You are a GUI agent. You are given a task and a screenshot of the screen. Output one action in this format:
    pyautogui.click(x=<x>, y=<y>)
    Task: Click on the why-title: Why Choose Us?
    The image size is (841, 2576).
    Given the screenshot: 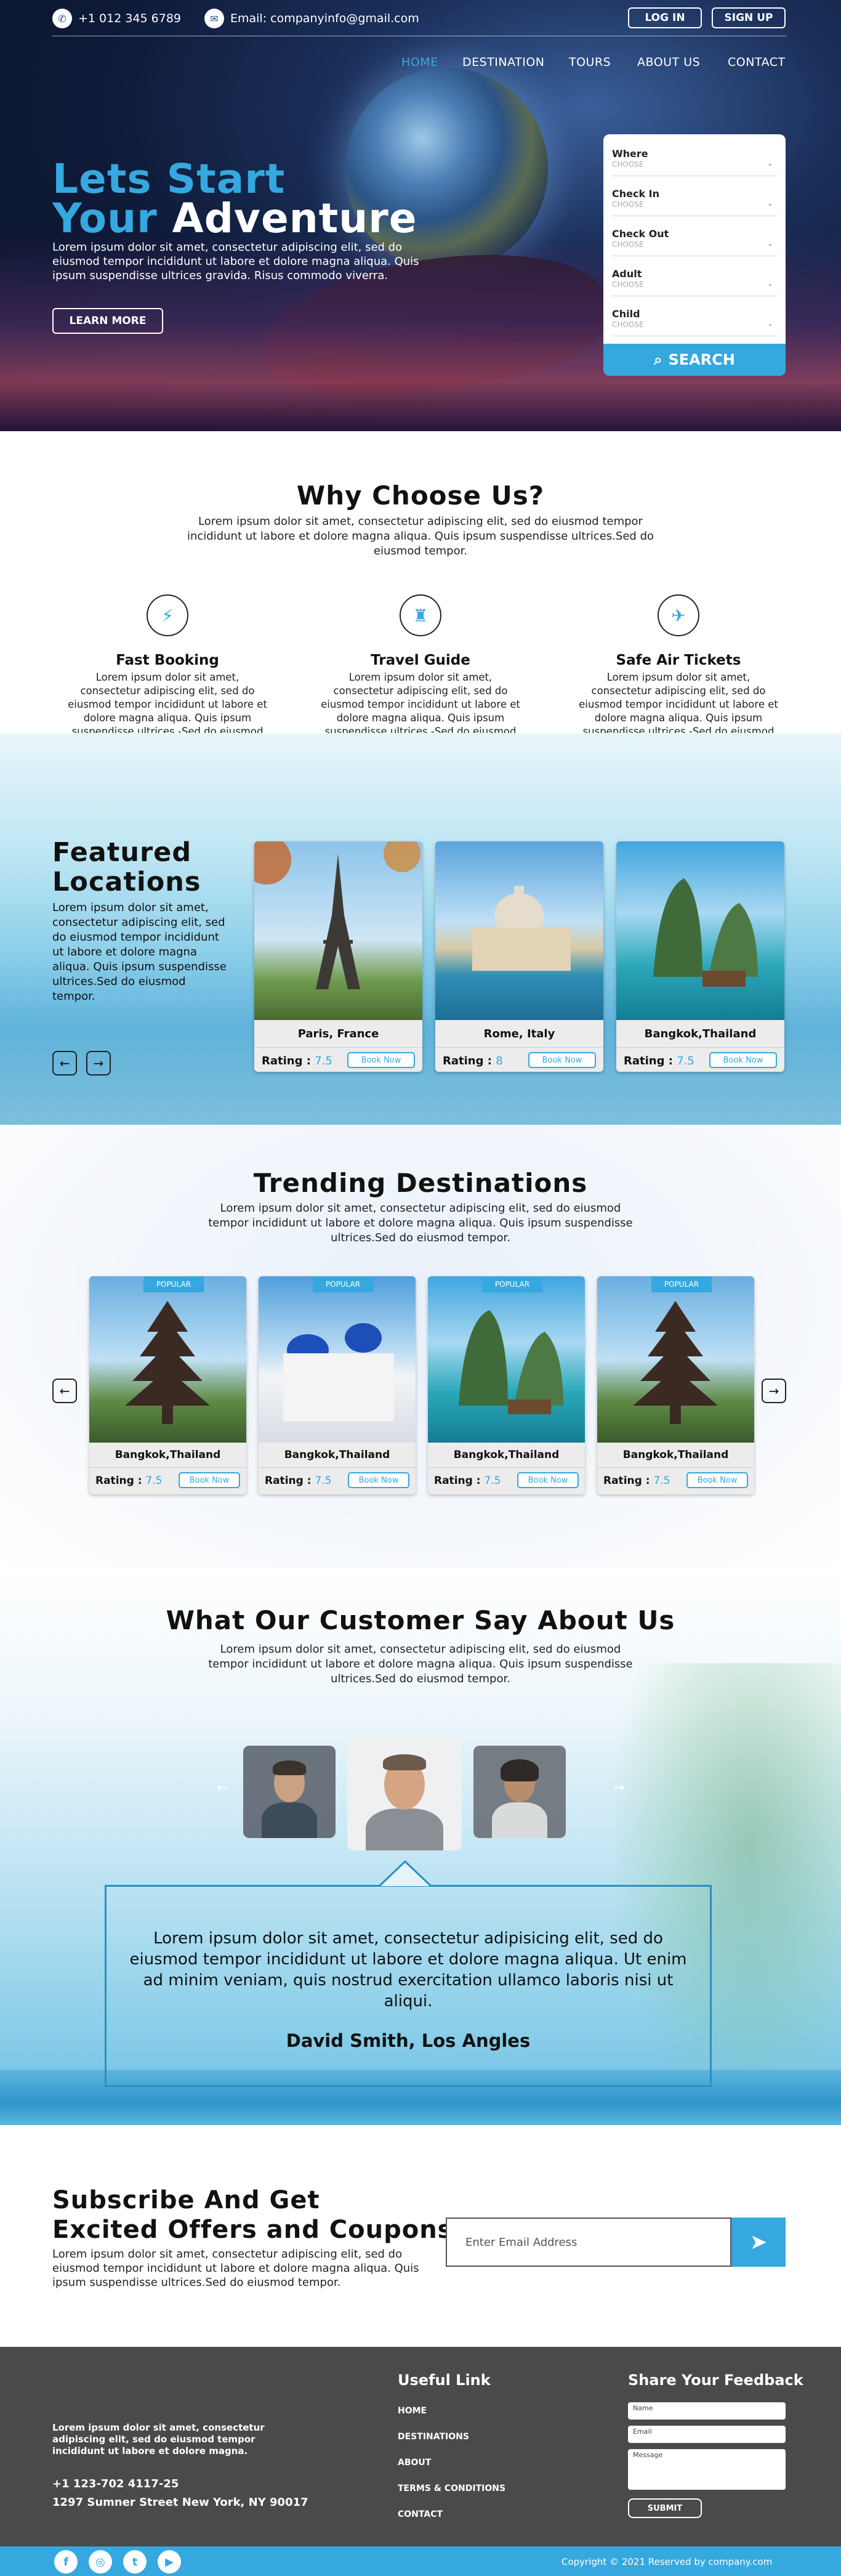 What is the action you would take?
    pyautogui.click(x=420, y=495)
    